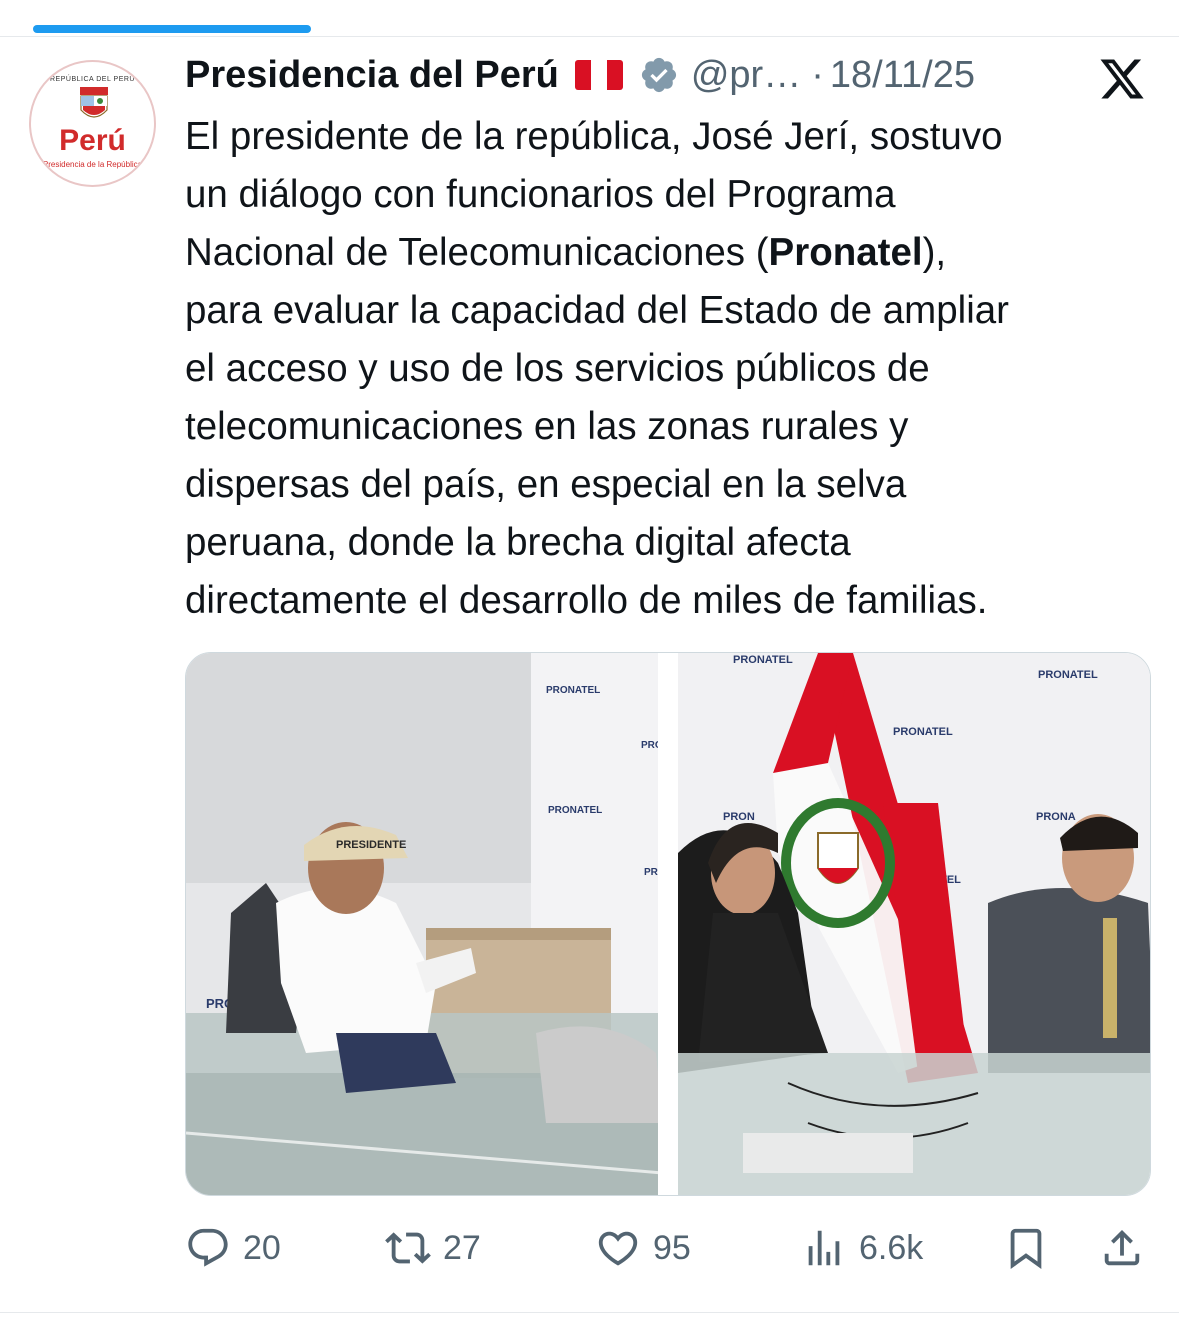 This screenshot has height=1336, width=1179. Describe the element at coordinates (824, 1248) in the screenshot. I see `views-icon` at that location.